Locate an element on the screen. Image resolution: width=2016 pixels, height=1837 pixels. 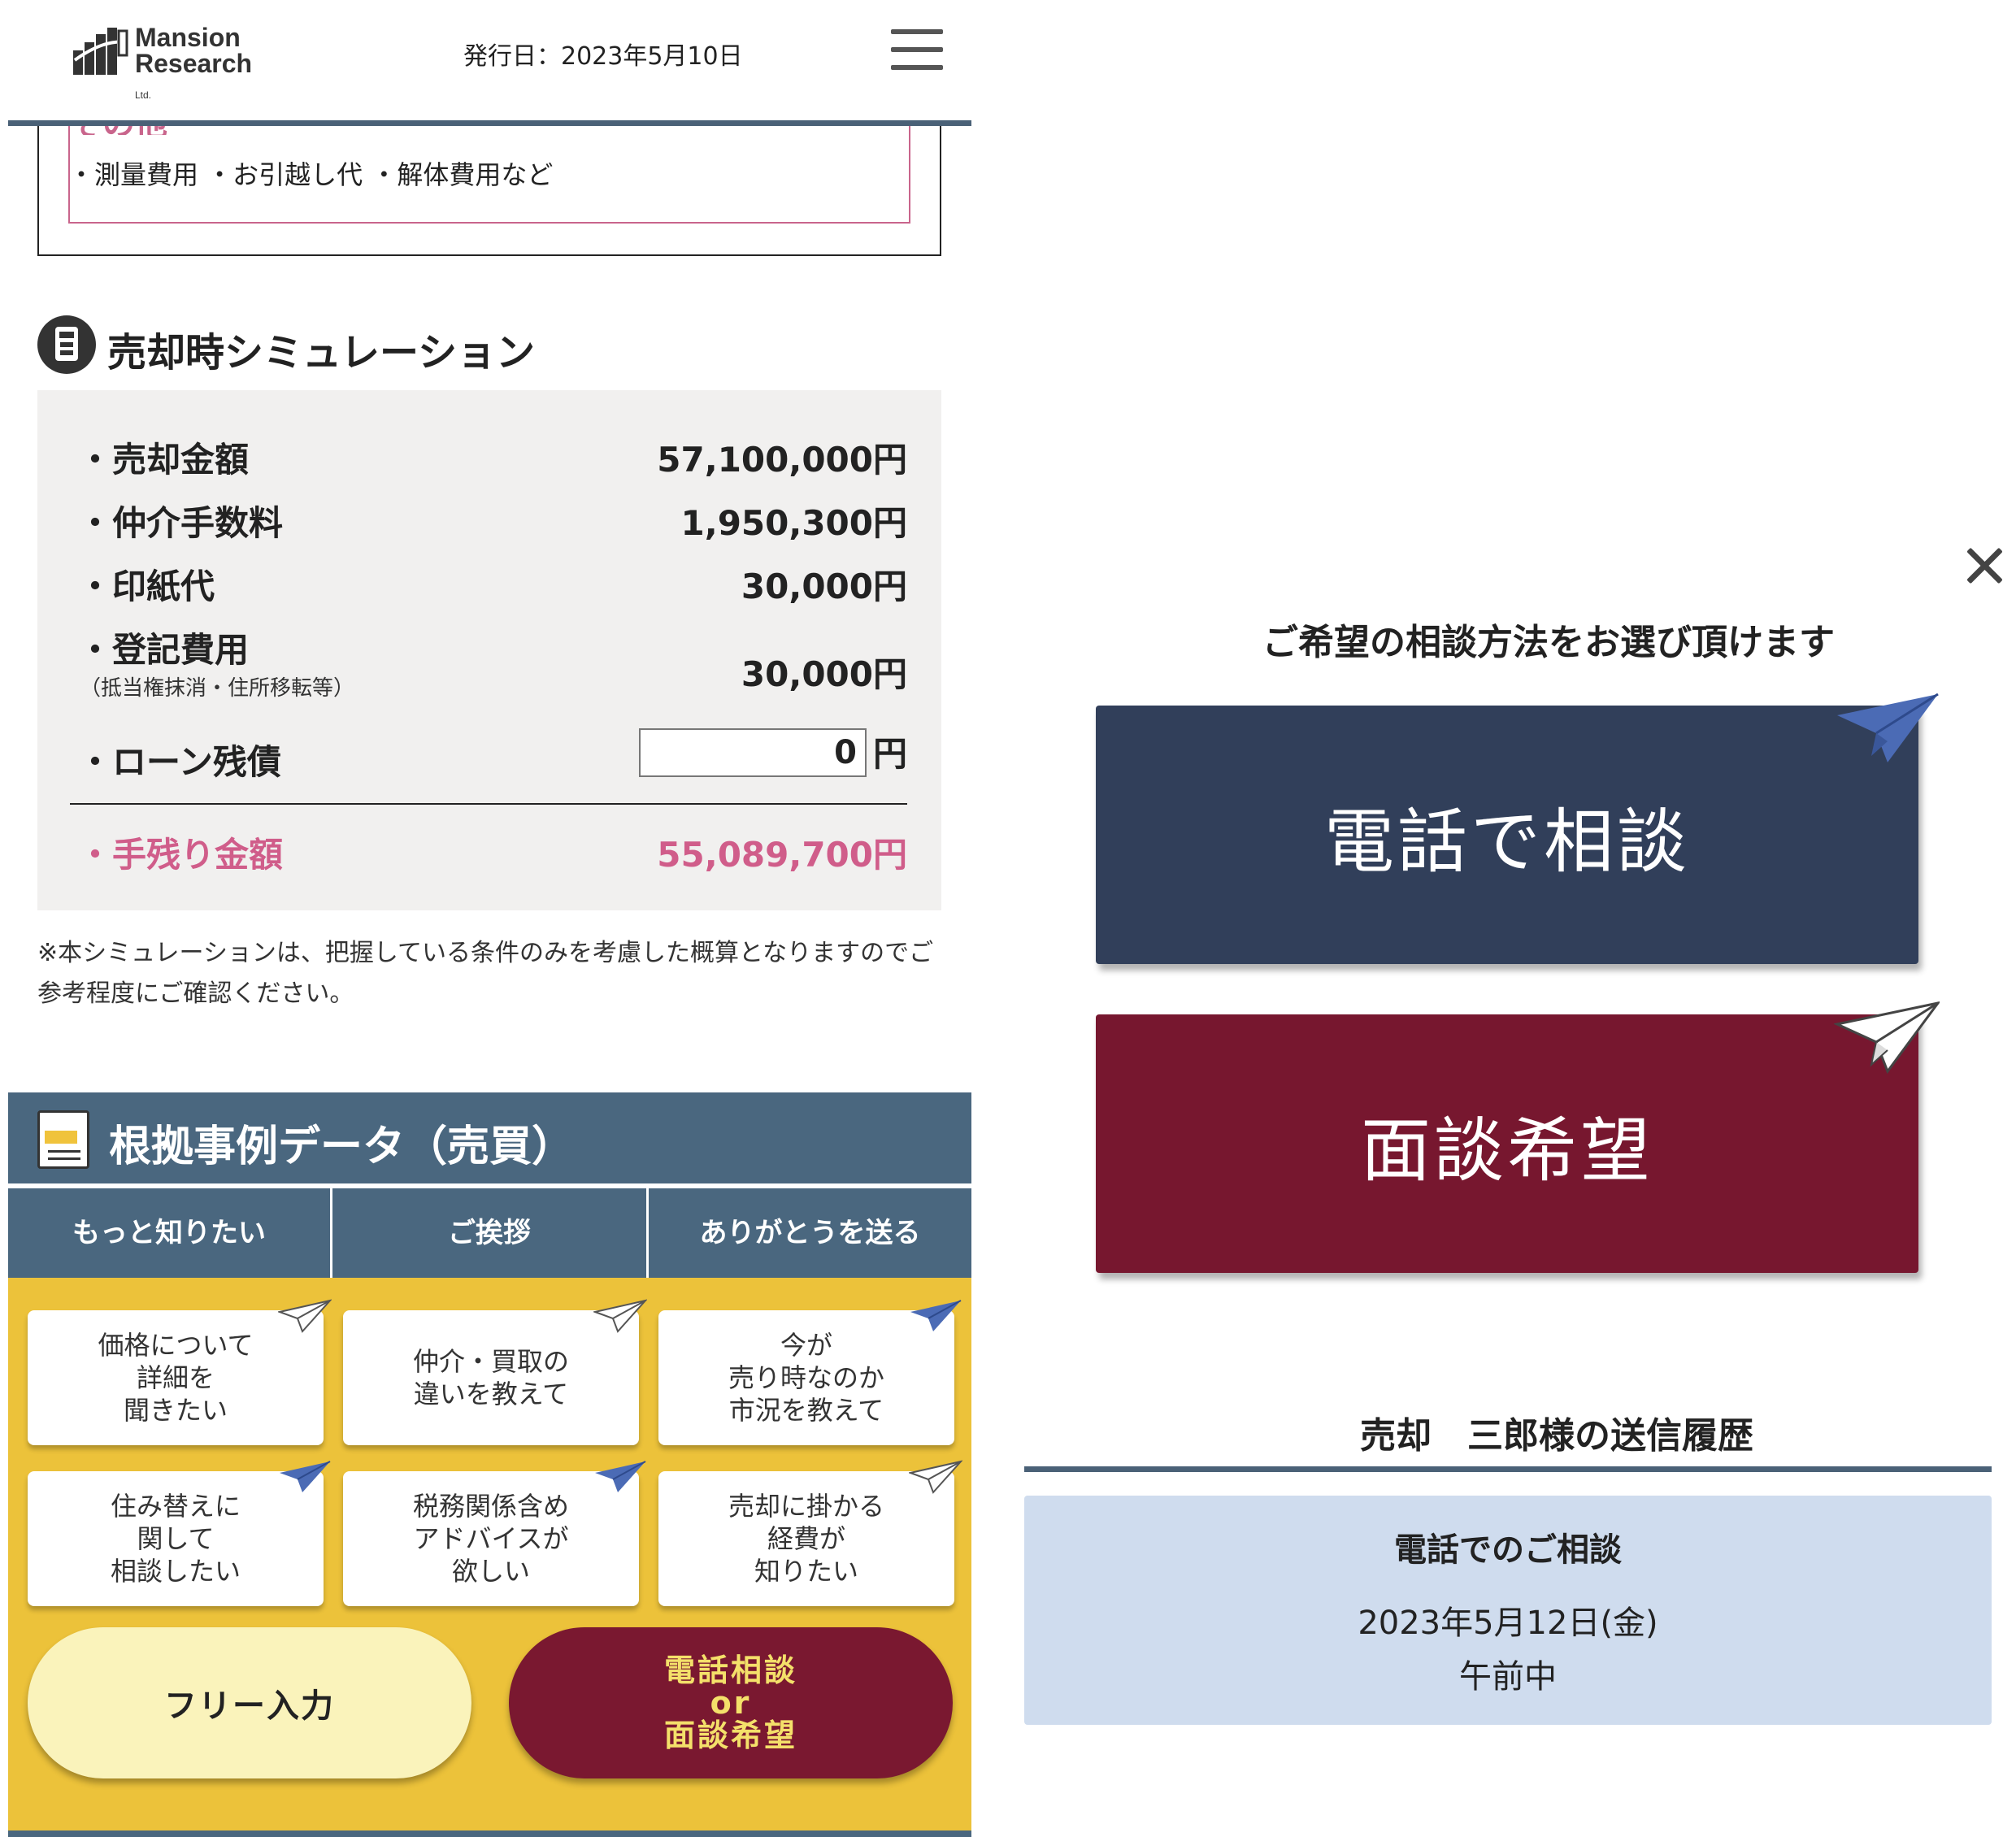
sim-row-stamp: ・印紙代 30,000円 is located at coordinates (493, 583).